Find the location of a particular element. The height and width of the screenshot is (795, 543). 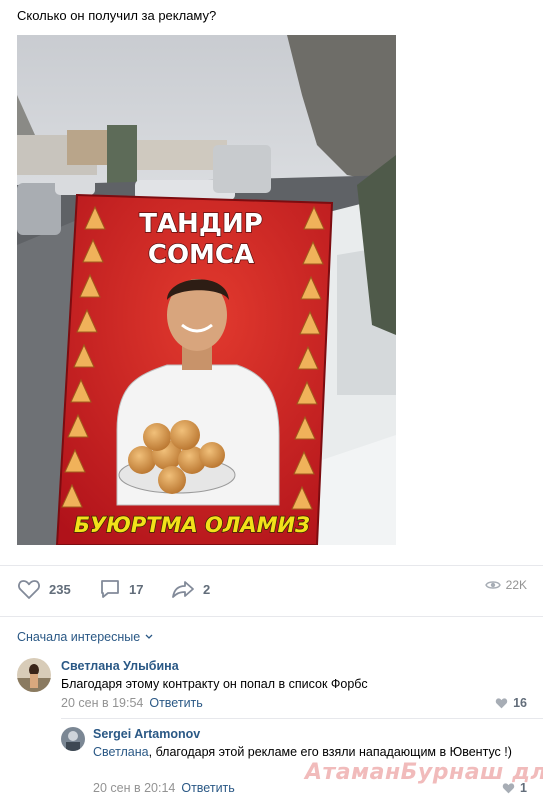

comment-date: 20 сен в 19:54 is located at coordinates (102, 703).